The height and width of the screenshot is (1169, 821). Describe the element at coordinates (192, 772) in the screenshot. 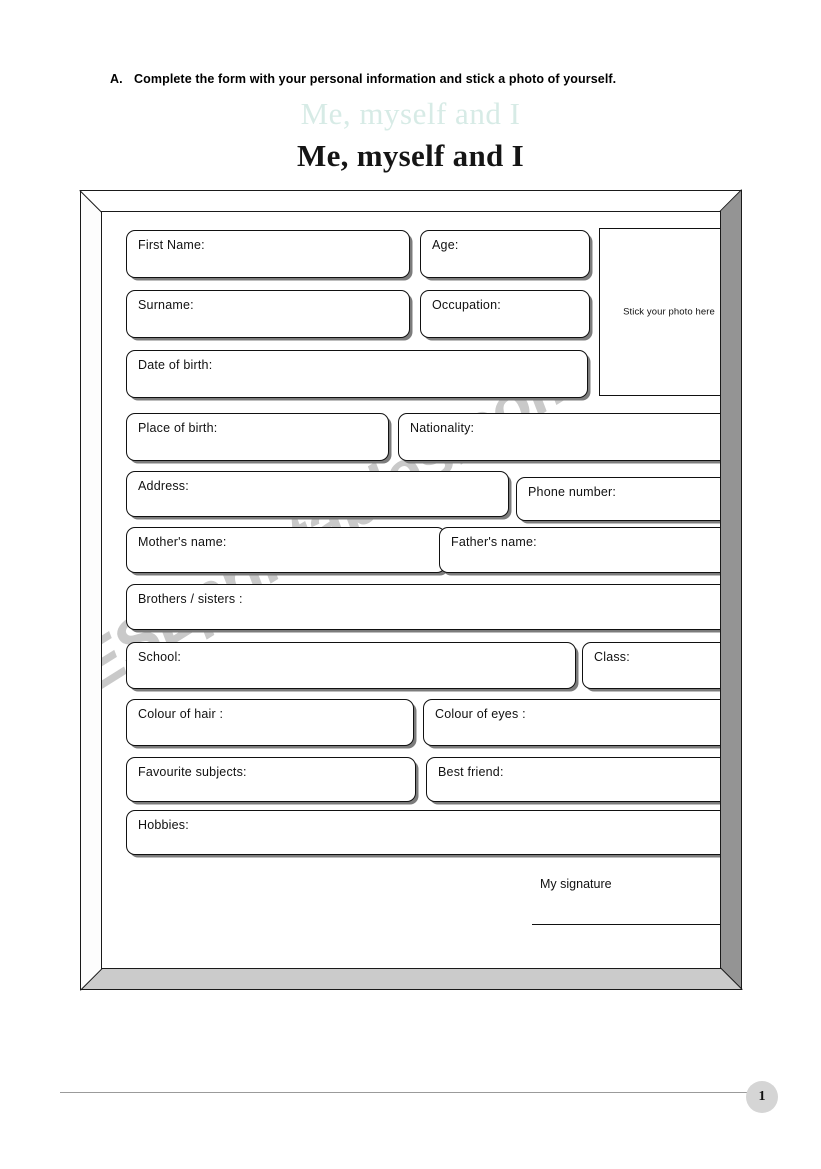

I see `field-label-favourite-subjects: Favourite subjects:` at that location.